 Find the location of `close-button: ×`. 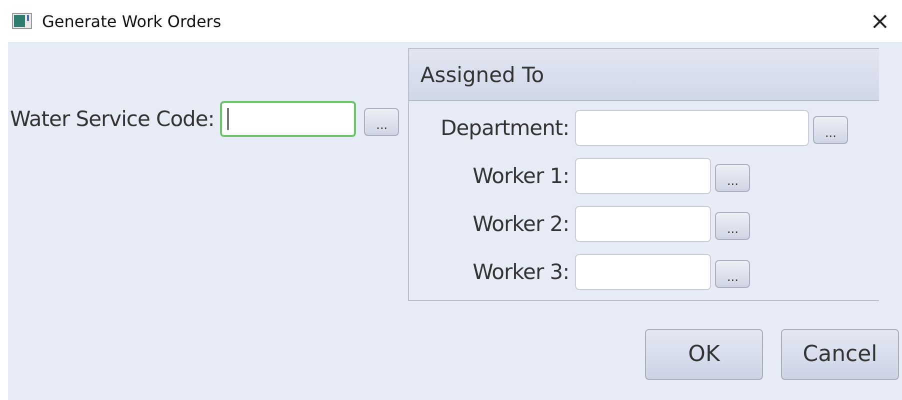

close-button: × is located at coordinates (880, 21).